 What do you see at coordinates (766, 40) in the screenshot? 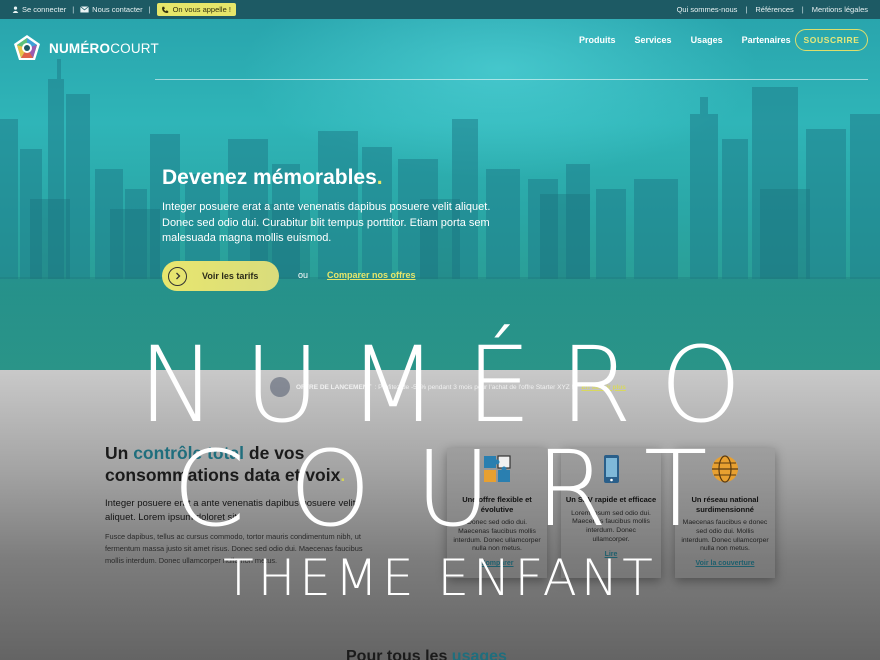
I see `menu-item-partenaires: Partenaires` at bounding box center [766, 40].